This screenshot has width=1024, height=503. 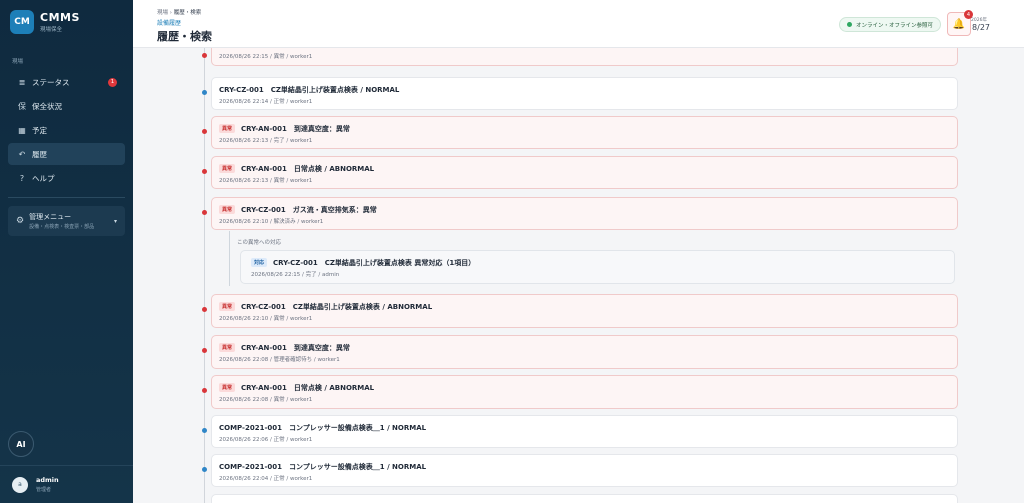 I want to click on page-subtitle: 設備履歴, so click(x=169, y=23).